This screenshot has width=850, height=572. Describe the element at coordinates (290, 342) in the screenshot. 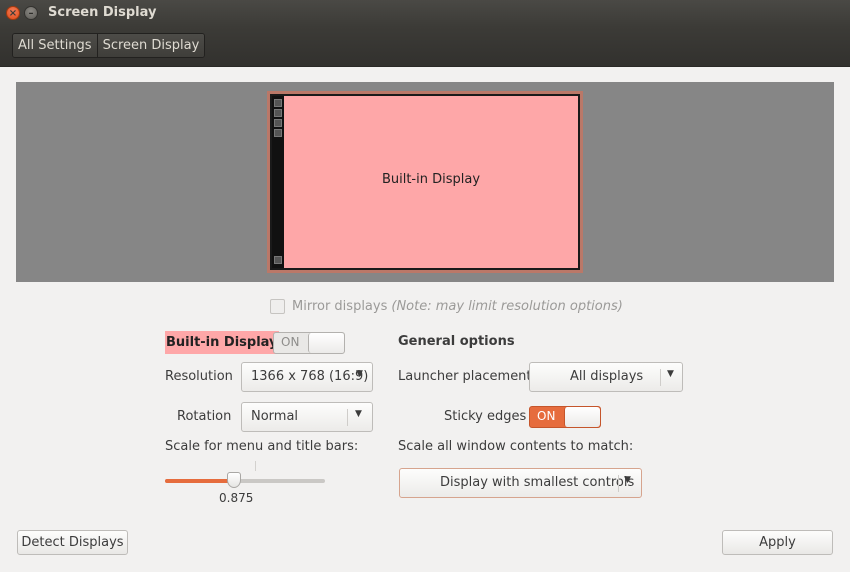

I see `display-switch-label: ON` at that location.